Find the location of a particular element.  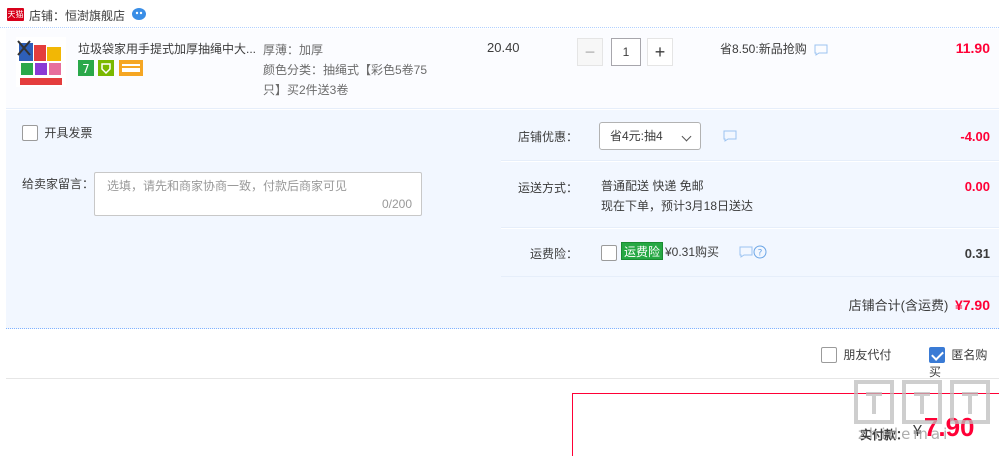

friend-pay-label: 朋友代付 is located at coordinates (867, 355).